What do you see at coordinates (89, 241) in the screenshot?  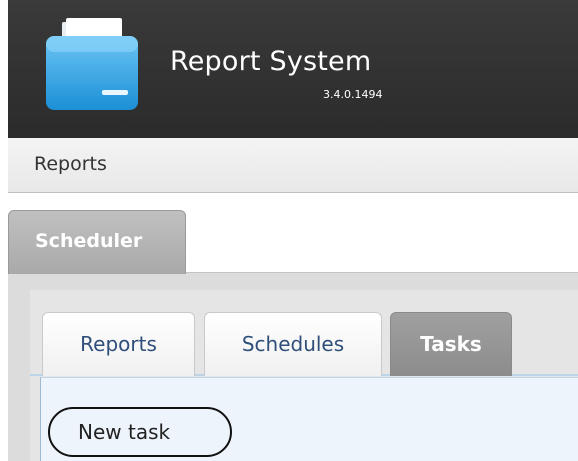 I see `tab-scheduler-label: Scheduler` at bounding box center [89, 241].